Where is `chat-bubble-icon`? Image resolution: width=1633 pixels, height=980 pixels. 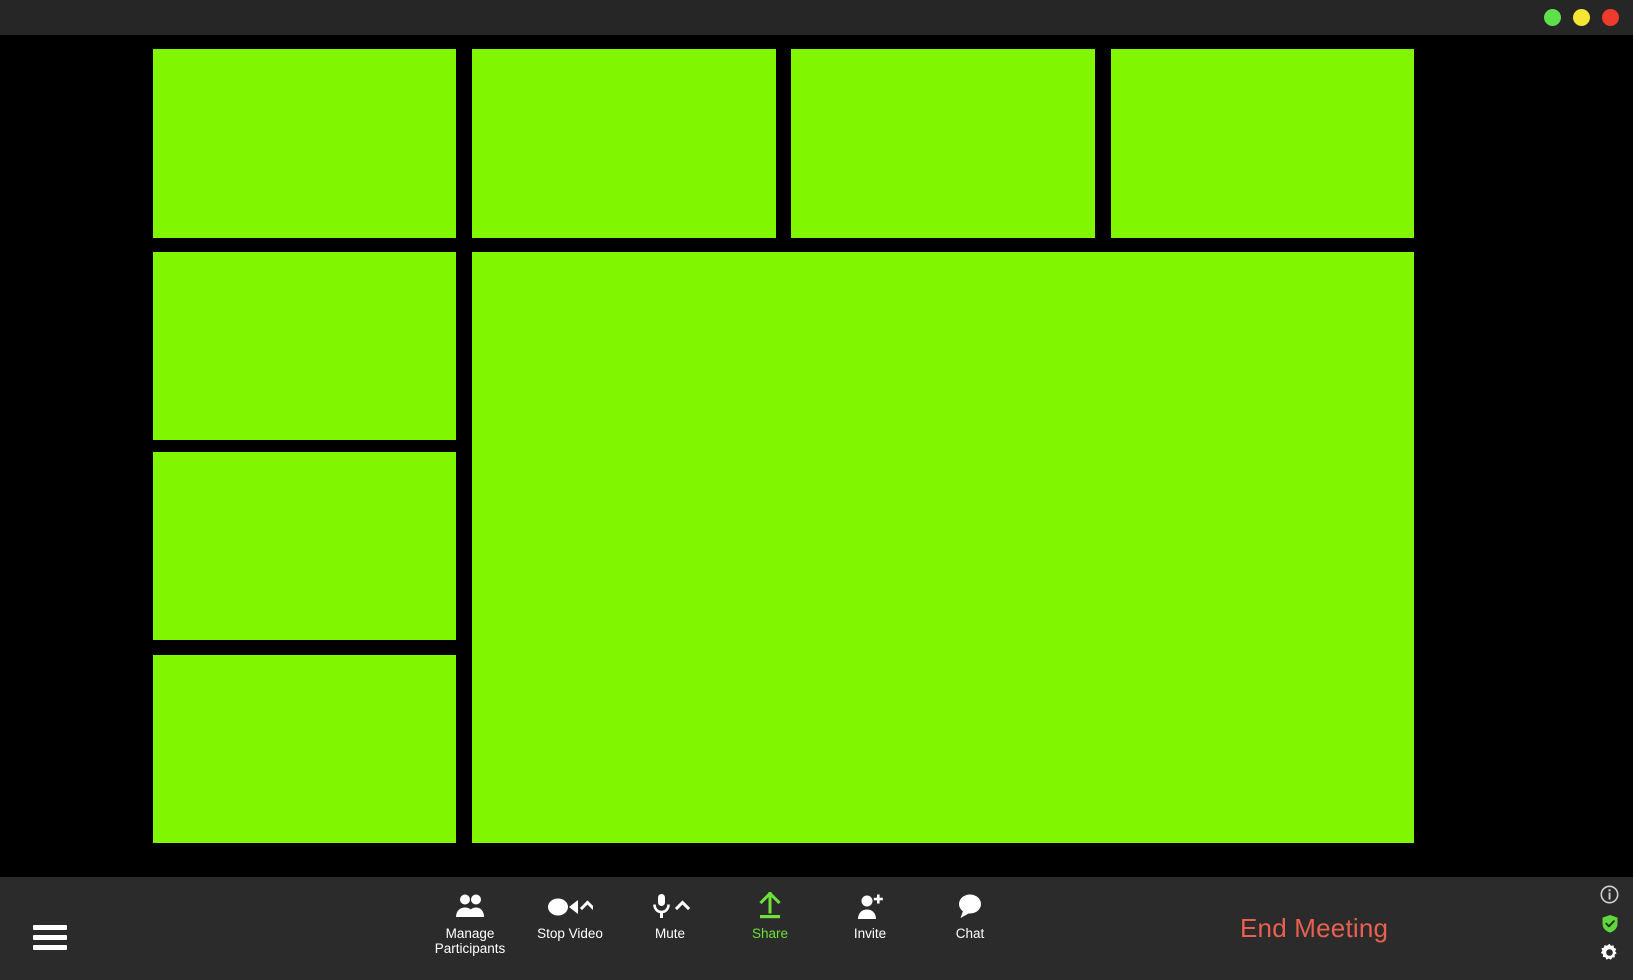
chat-bubble-icon is located at coordinates (970, 906).